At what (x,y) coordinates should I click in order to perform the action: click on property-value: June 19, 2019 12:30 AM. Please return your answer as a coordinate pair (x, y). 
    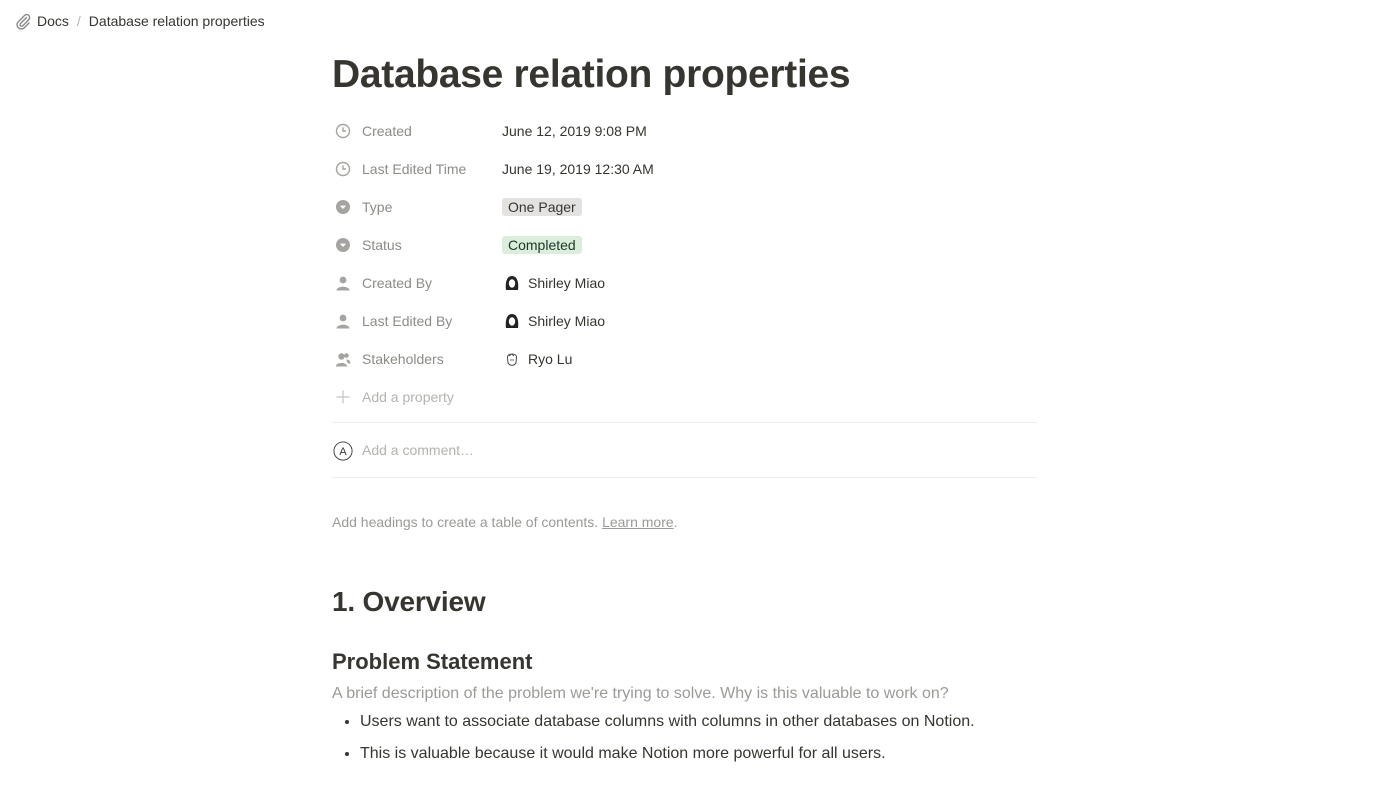
    Looking at the image, I should click on (578, 169).